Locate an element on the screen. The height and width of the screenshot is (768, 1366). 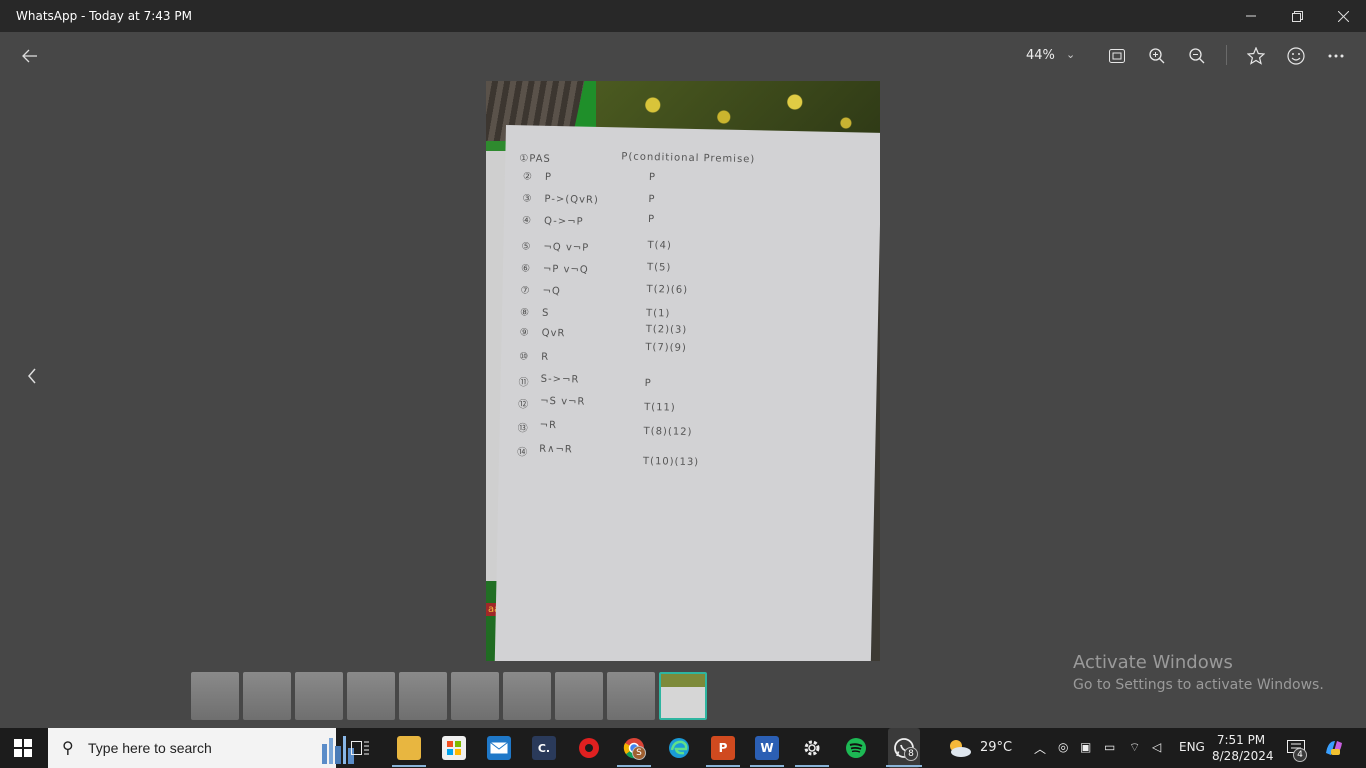
zoom-in-button is located at coordinates (1157, 56).